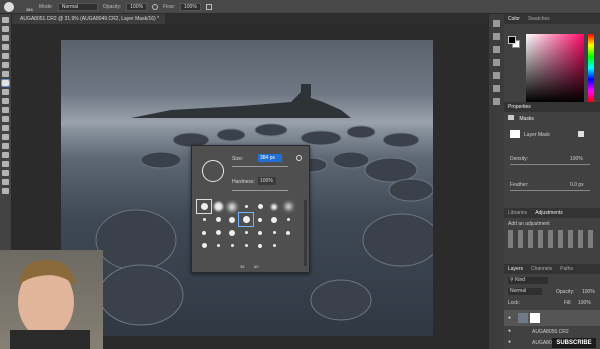 The height and width of the screenshot is (349, 600). I want to click on tab-layers: Layers, so click(515, 269).